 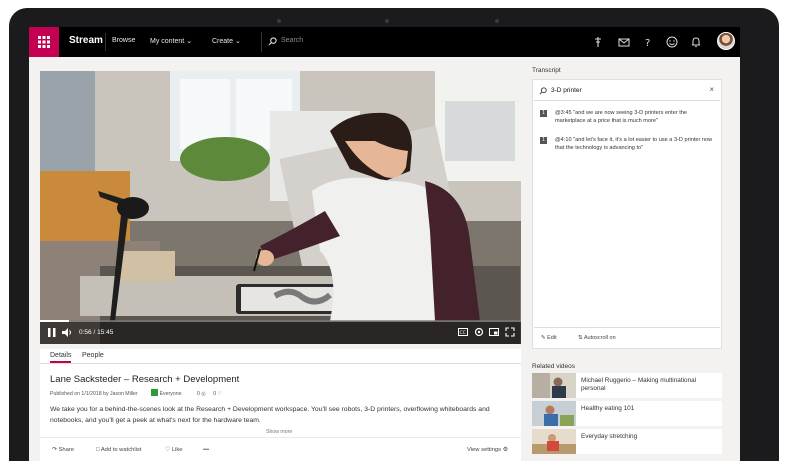 I want to click on tab-people: People, so click(x=93, y=355).